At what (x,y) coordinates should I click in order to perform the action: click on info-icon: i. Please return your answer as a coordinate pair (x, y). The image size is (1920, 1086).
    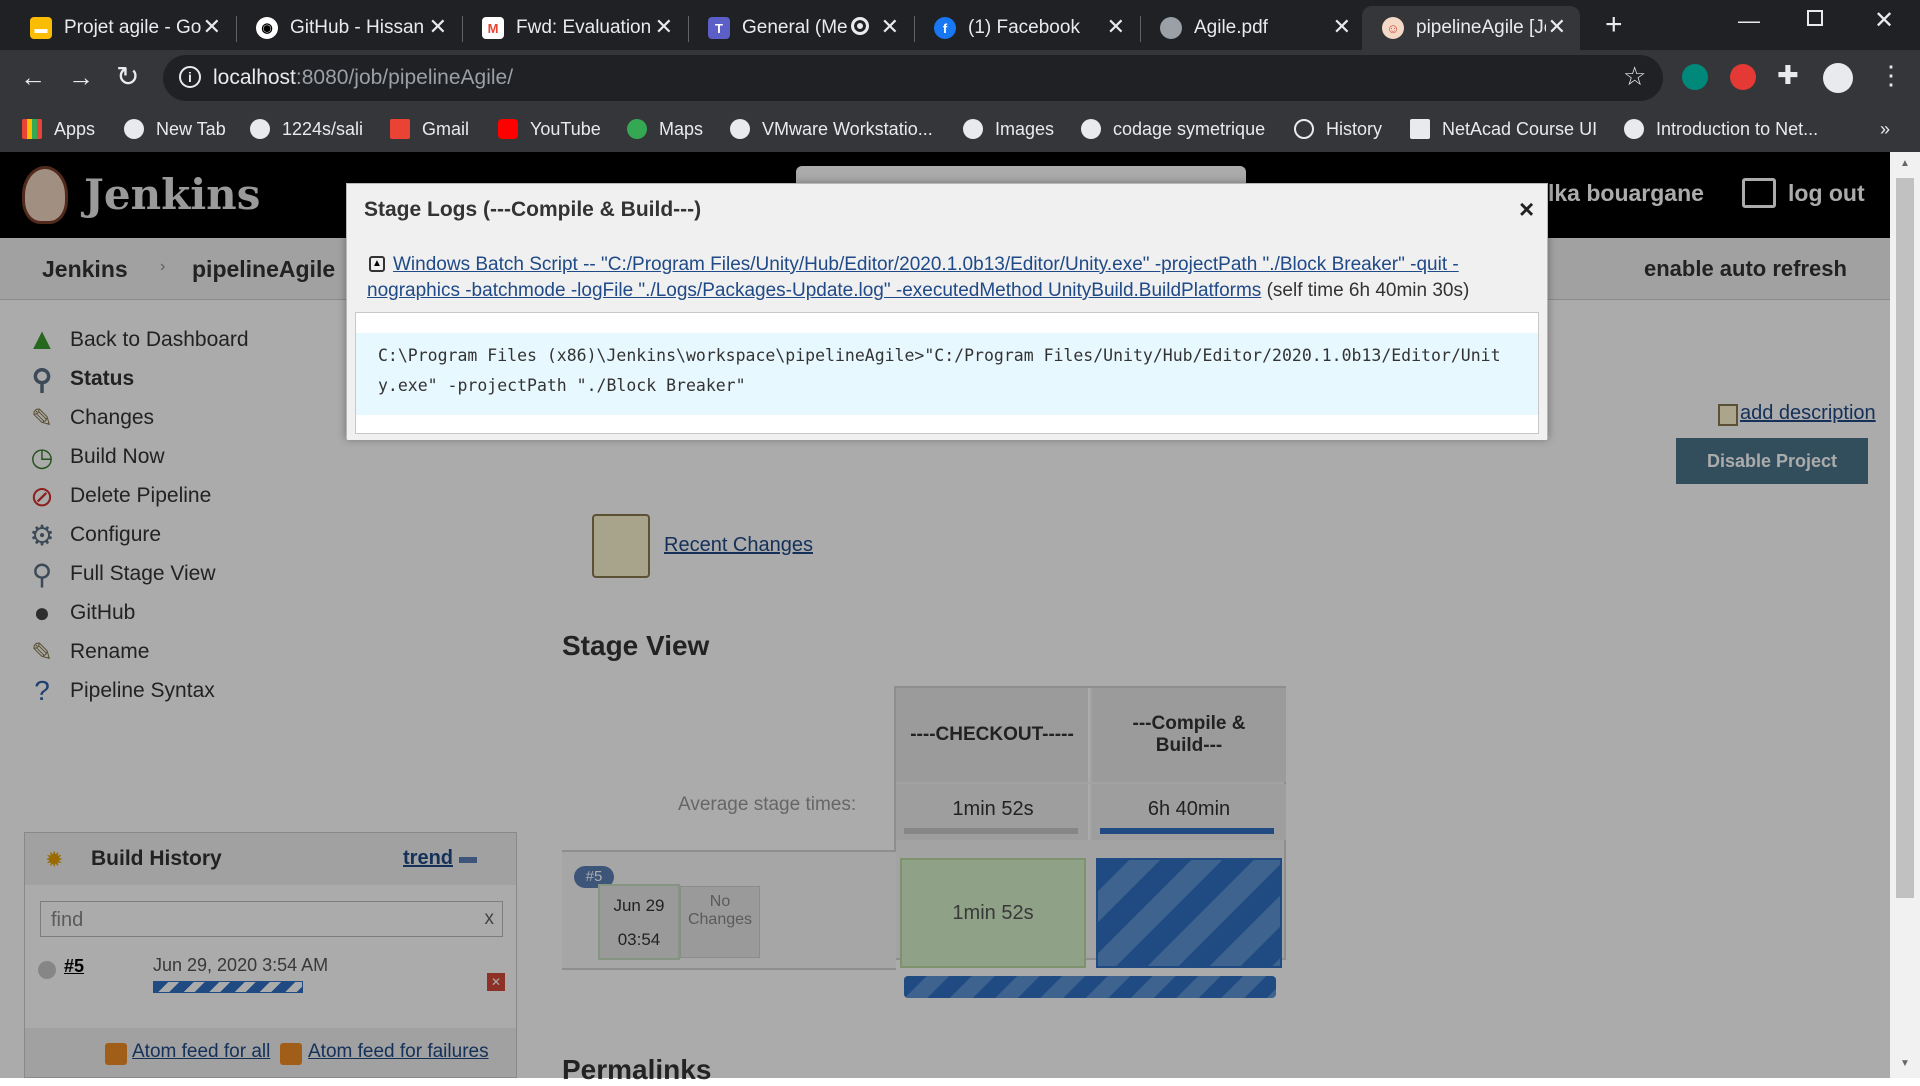
    Looking at the image, I should click on (190, 77).